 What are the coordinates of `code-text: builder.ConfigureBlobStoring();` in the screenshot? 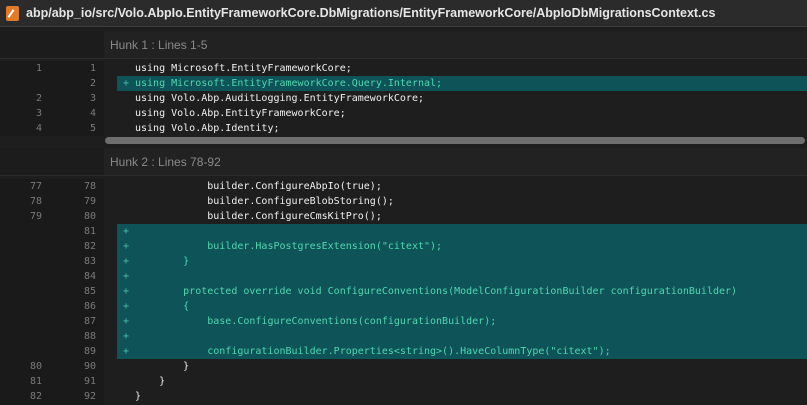 It's located at (264, 201).